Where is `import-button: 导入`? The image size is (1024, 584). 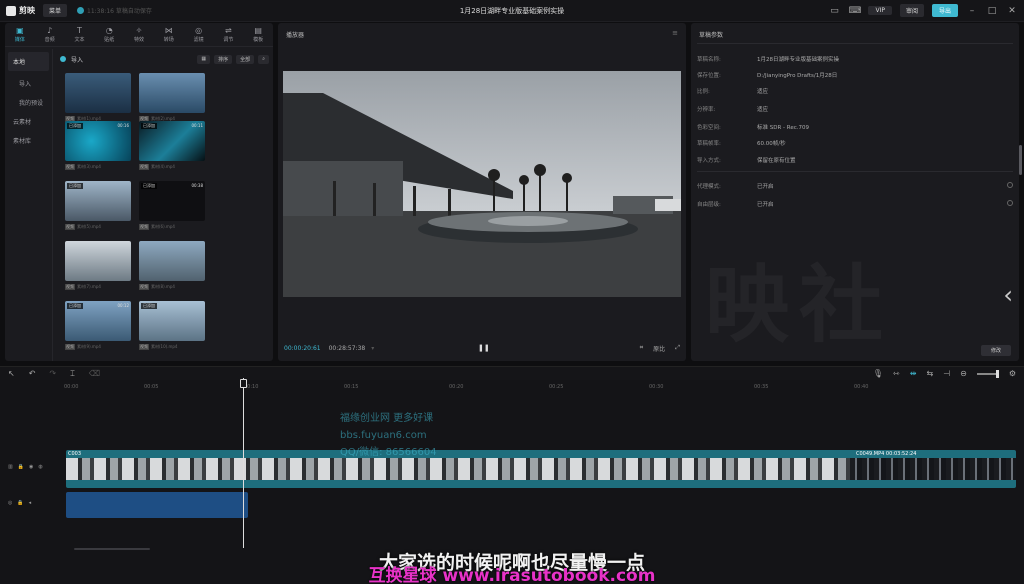 import-button: 导入 is located at coordinates (77, 59).